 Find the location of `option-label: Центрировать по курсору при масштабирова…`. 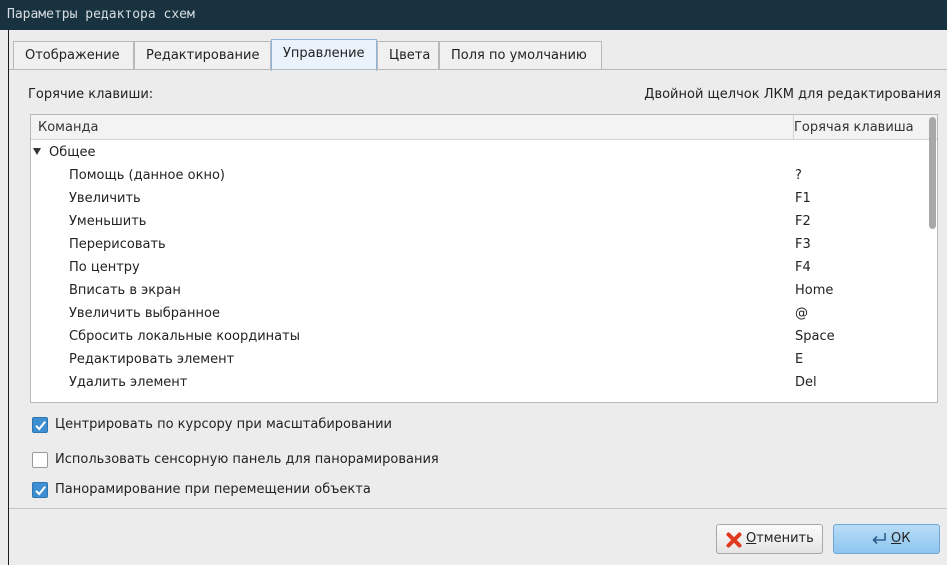

option-label: Центрировать по курсору при масштабирова… is located at coordinates (224, 424).